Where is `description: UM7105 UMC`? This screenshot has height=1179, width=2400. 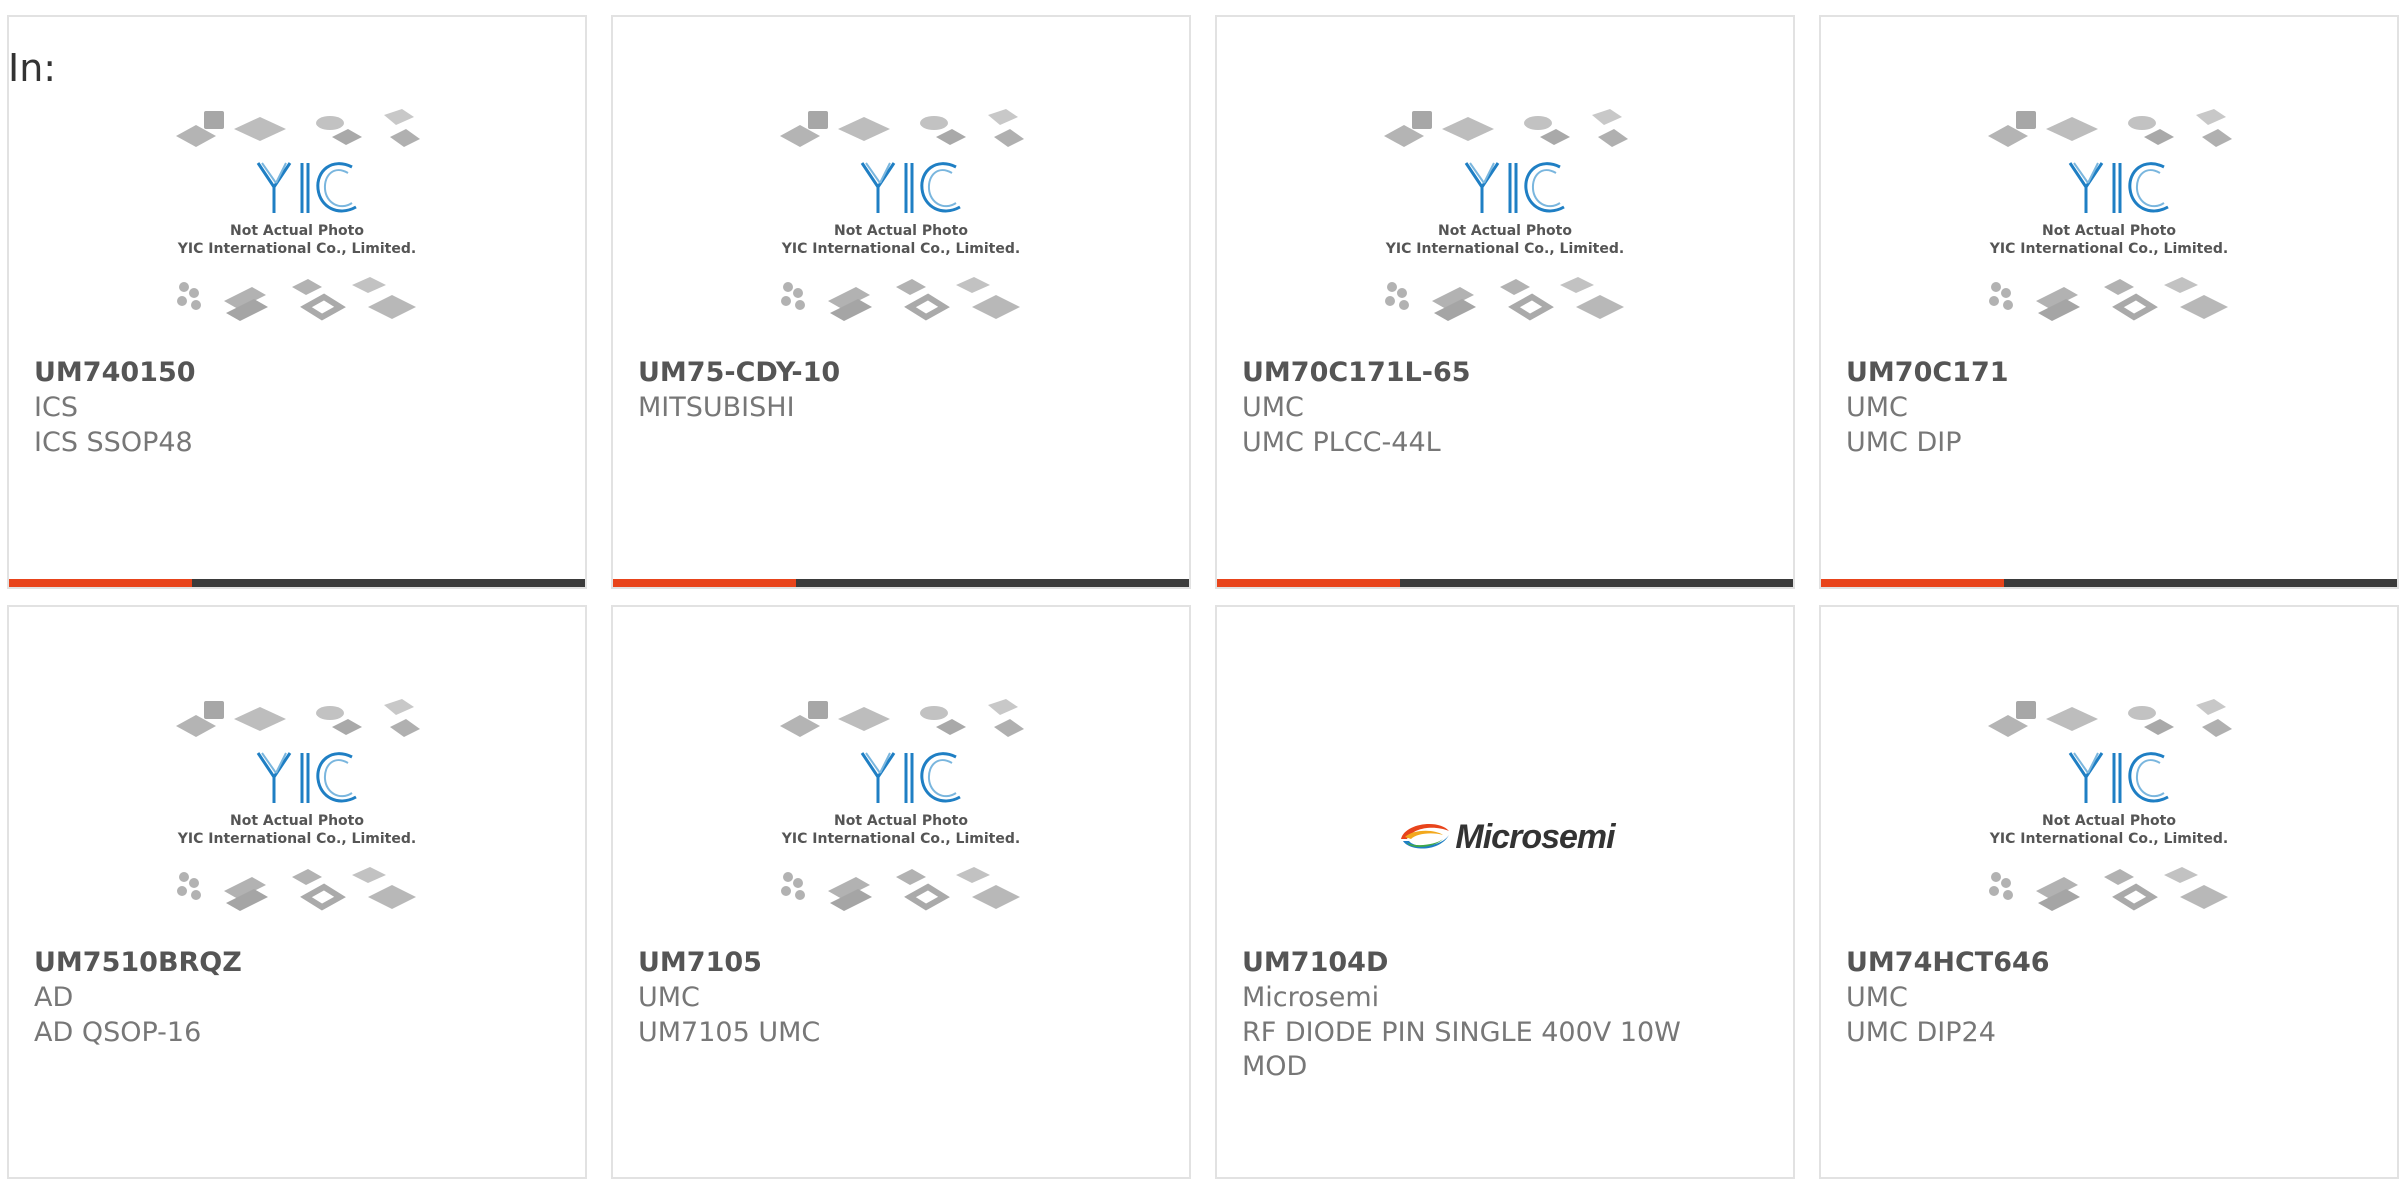
description: UM7105 UMC is located at coordinates (729, 1032).